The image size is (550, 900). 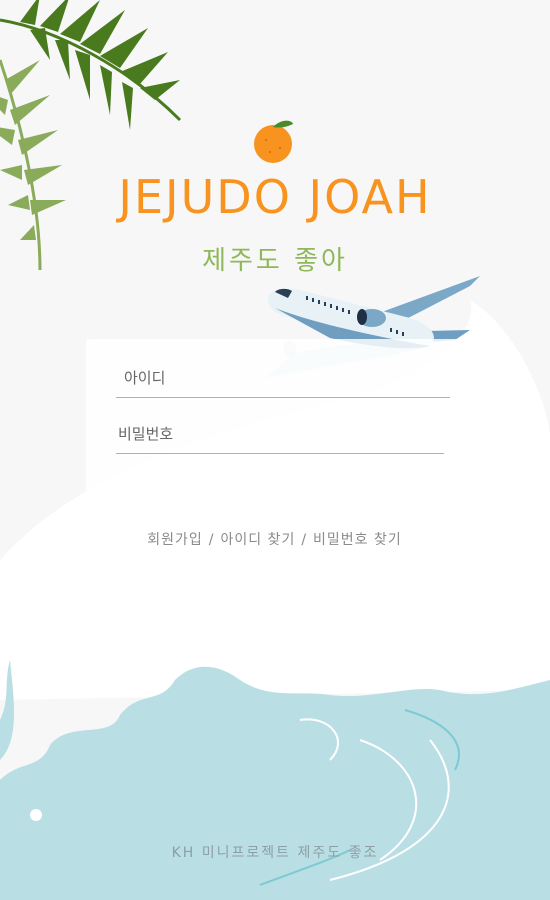 What do you see at coordinates (283, 378) in the screenshot?
I see `id-input` at bounding box center [283, 378].